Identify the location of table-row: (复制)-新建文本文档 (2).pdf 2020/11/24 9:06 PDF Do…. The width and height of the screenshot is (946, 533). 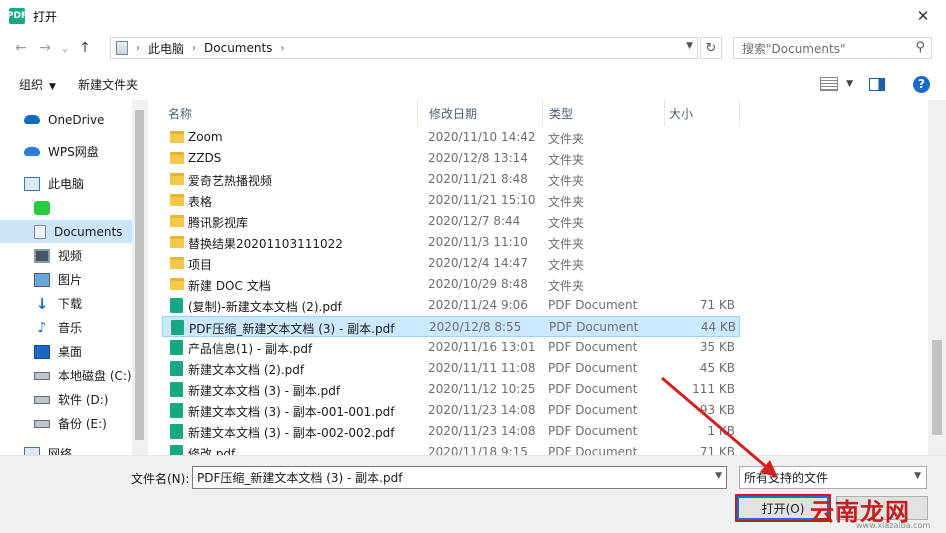
(451, 305).